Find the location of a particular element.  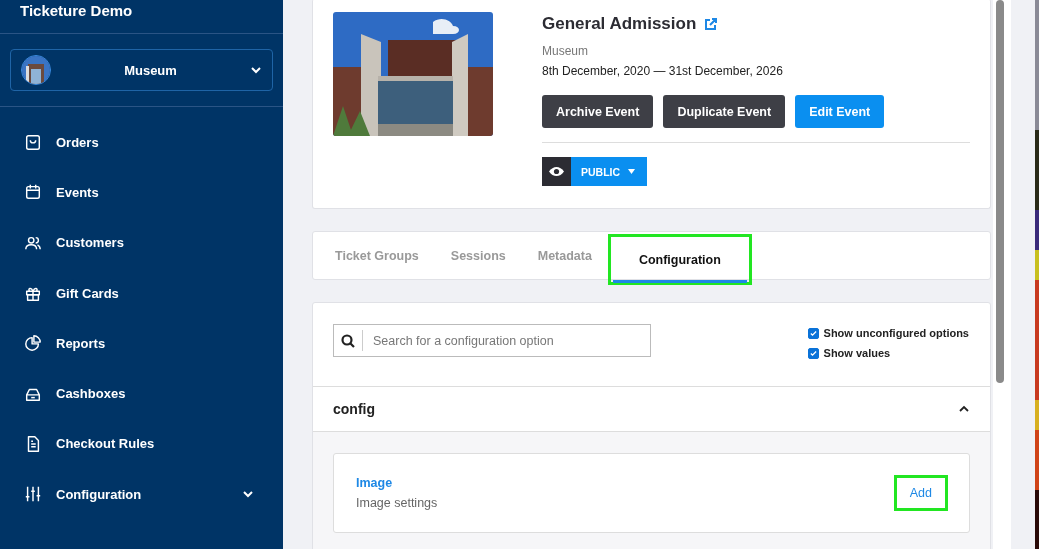

event-venue: Museum is located at coordinates (565, 51).